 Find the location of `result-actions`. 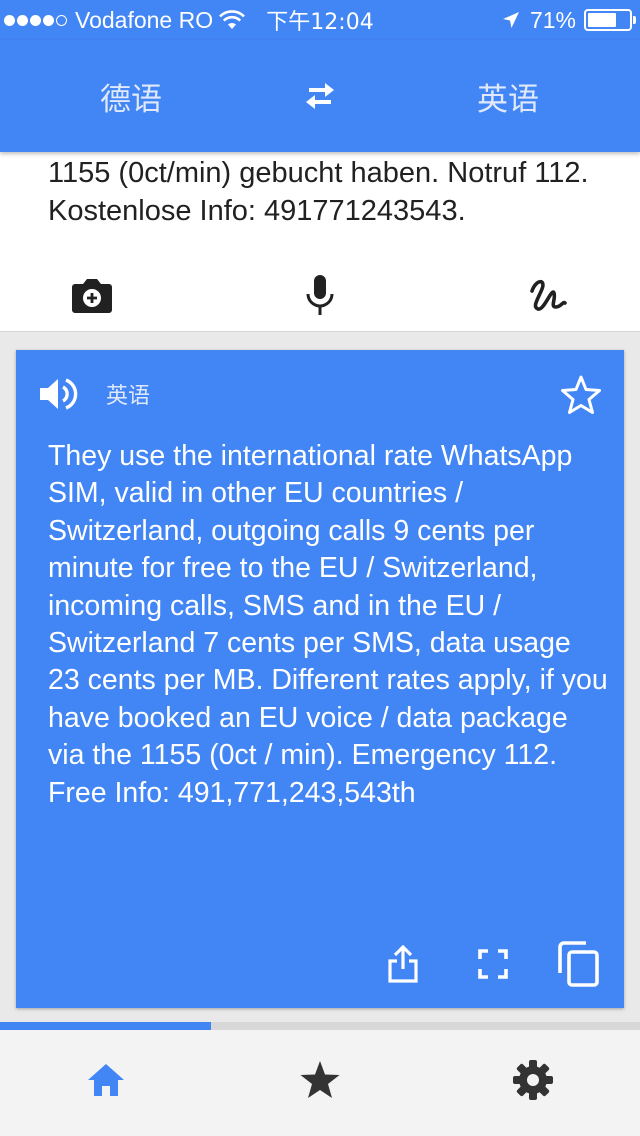

result-actions is located at coordinates (320, 964).